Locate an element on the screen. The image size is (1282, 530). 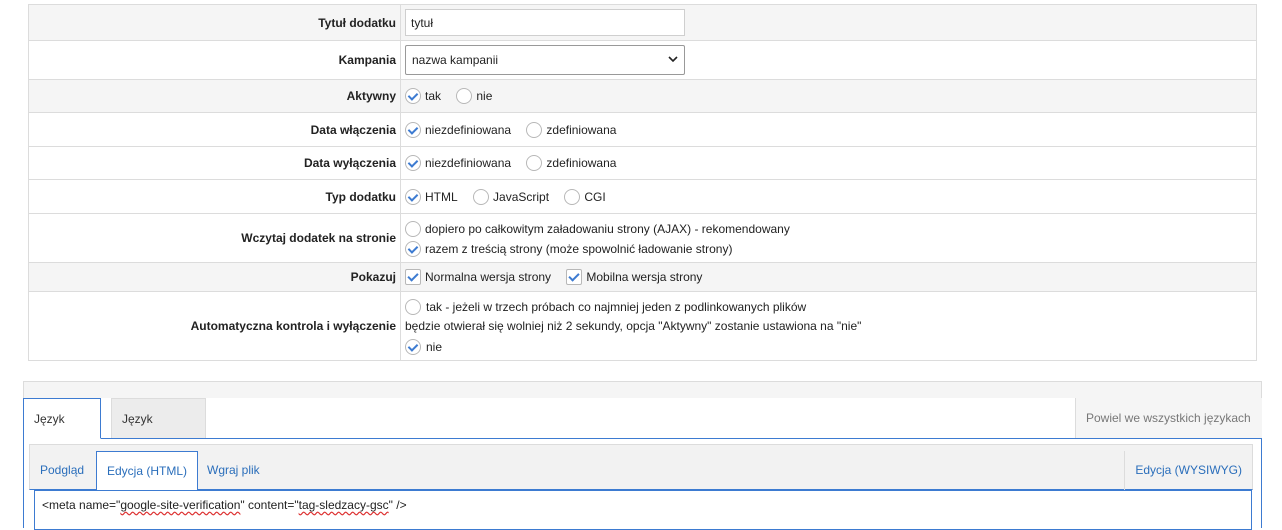
active-yes-radio is located at coordinates (413, 96).